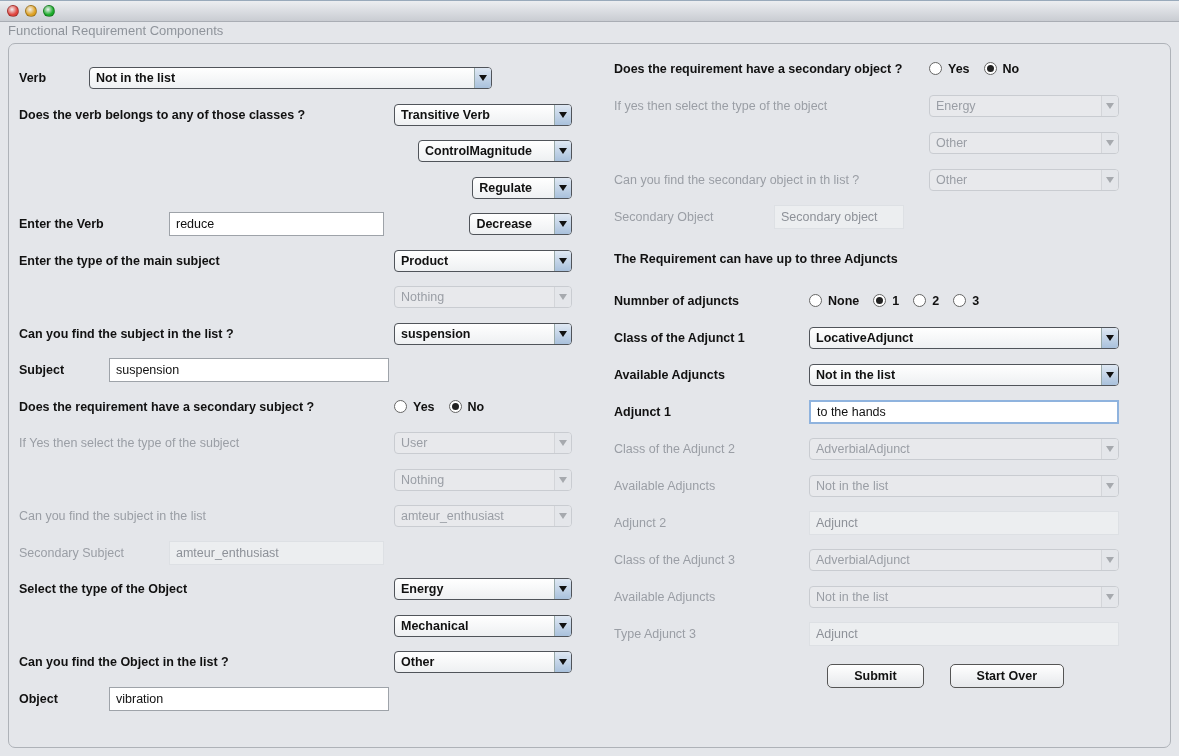 Image resolution: width=1179 pixels, height=756 pixels. I want to click on section-heading: The Requirement can have up to three Adjuncts, so click(756, 258).